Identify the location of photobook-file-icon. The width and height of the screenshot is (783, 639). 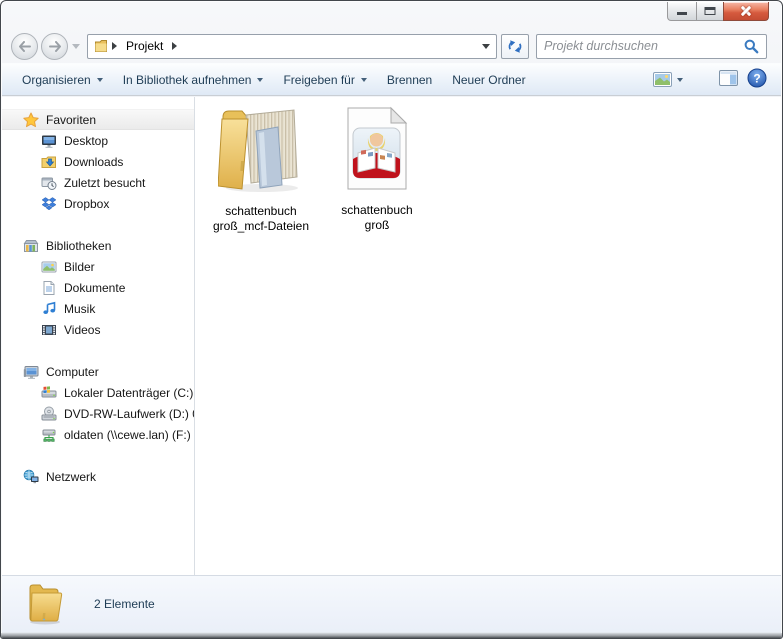
(377, 151).